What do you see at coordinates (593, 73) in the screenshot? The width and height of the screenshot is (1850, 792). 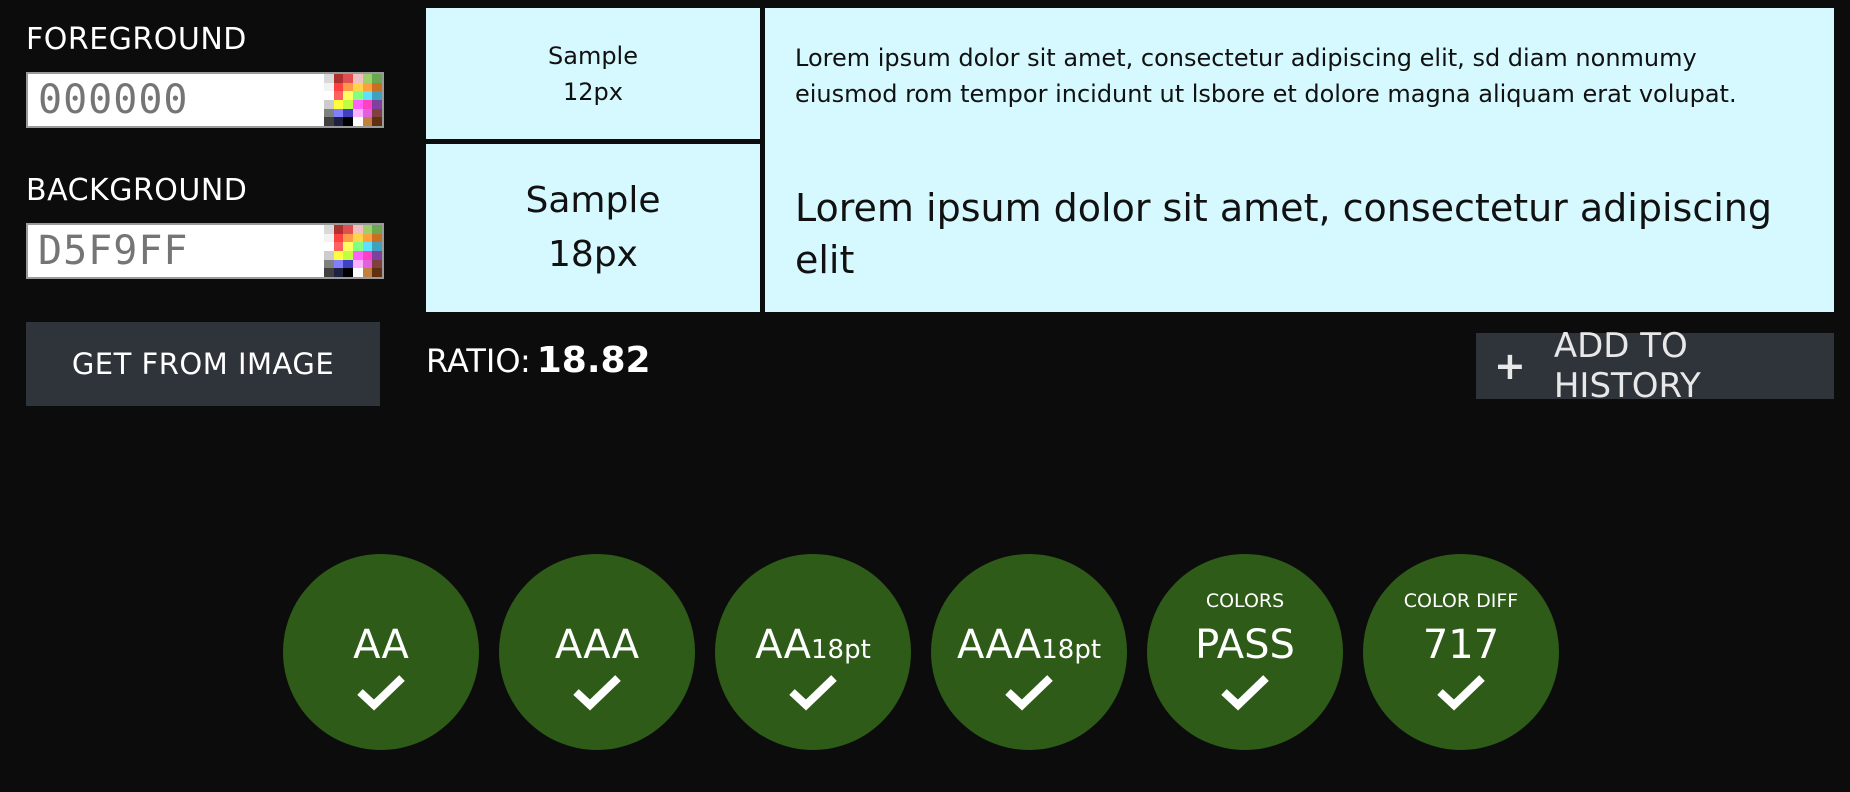 I see `sample-12px-box: Sample 12px` at bounding box center [593, 73].